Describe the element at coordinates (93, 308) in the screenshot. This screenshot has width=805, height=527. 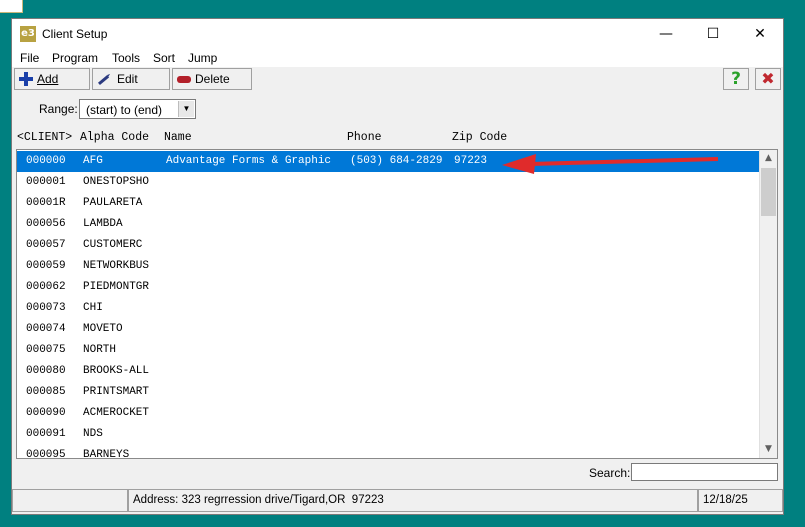
I see `row-alpha-code: CHI` at that location.